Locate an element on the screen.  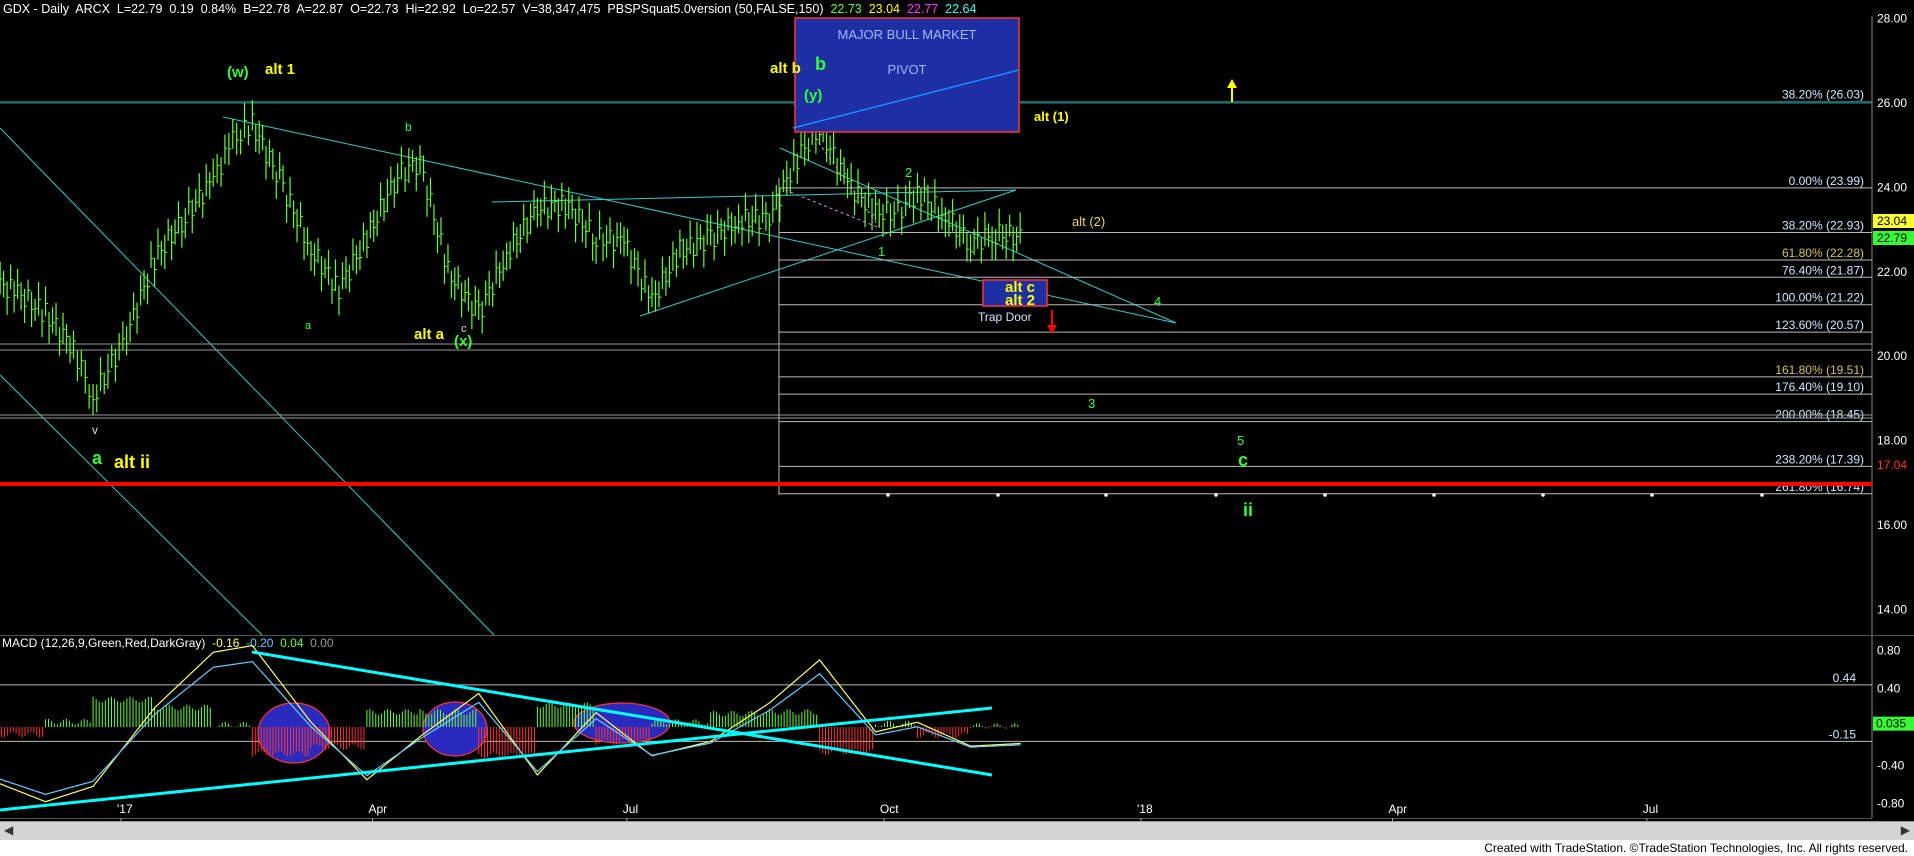
scroll-left-icon: ◀ is located at coordinates (8, 830).